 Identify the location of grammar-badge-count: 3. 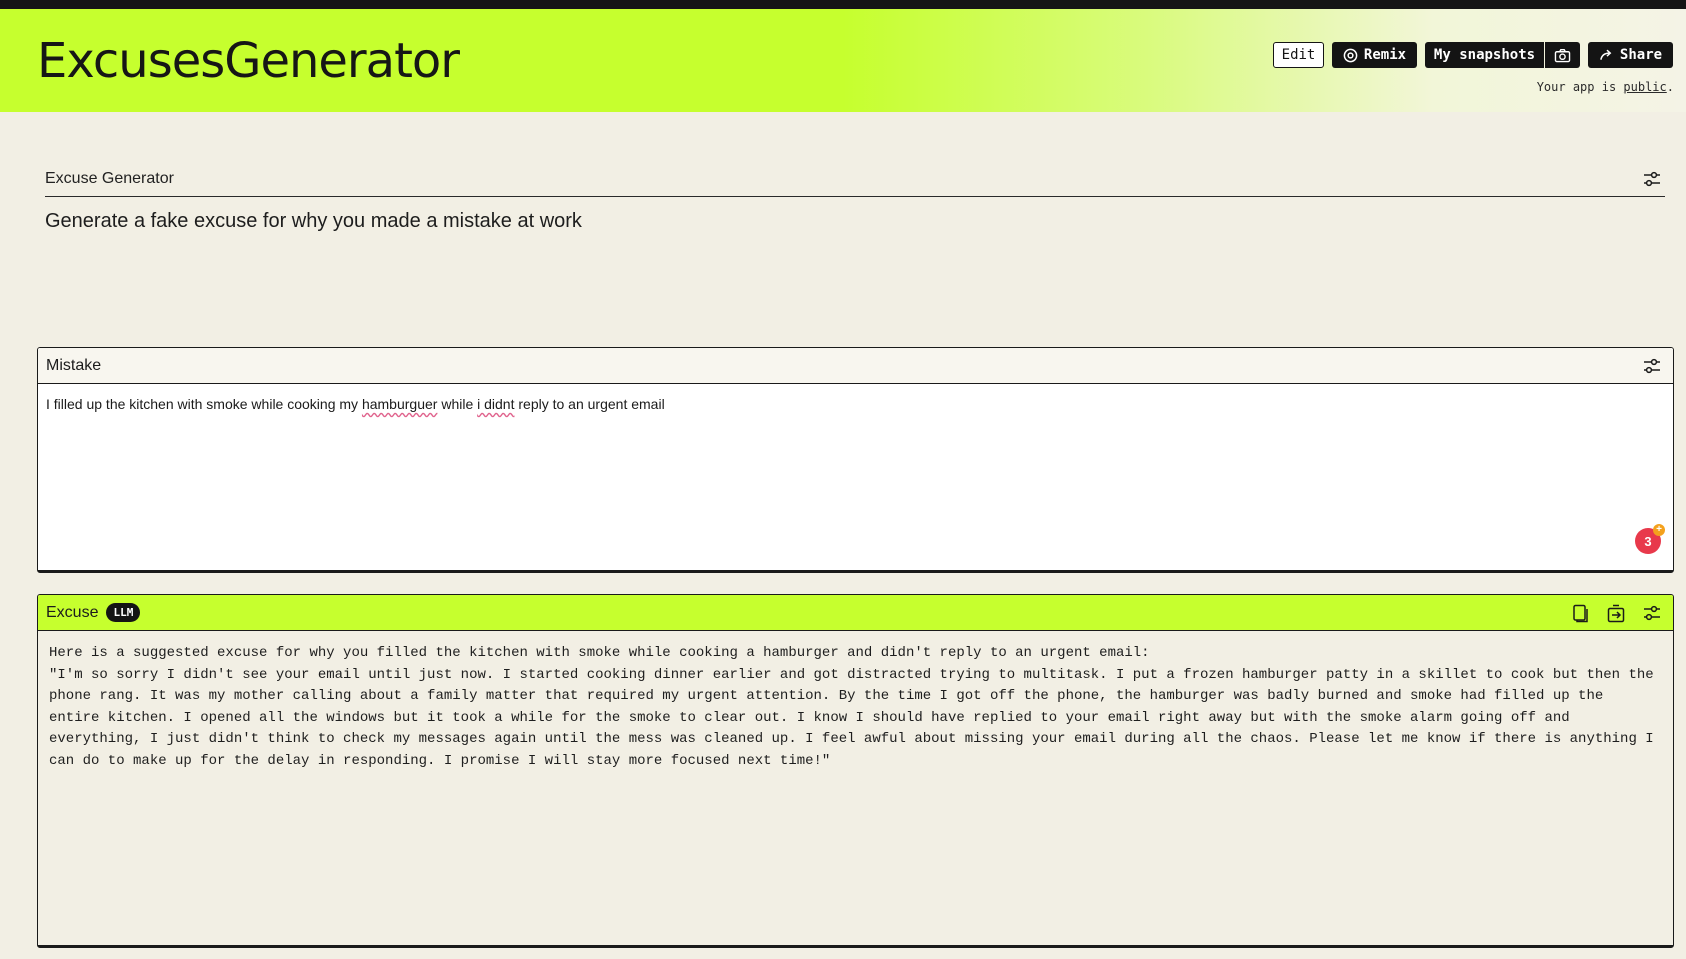
(1648, 541).